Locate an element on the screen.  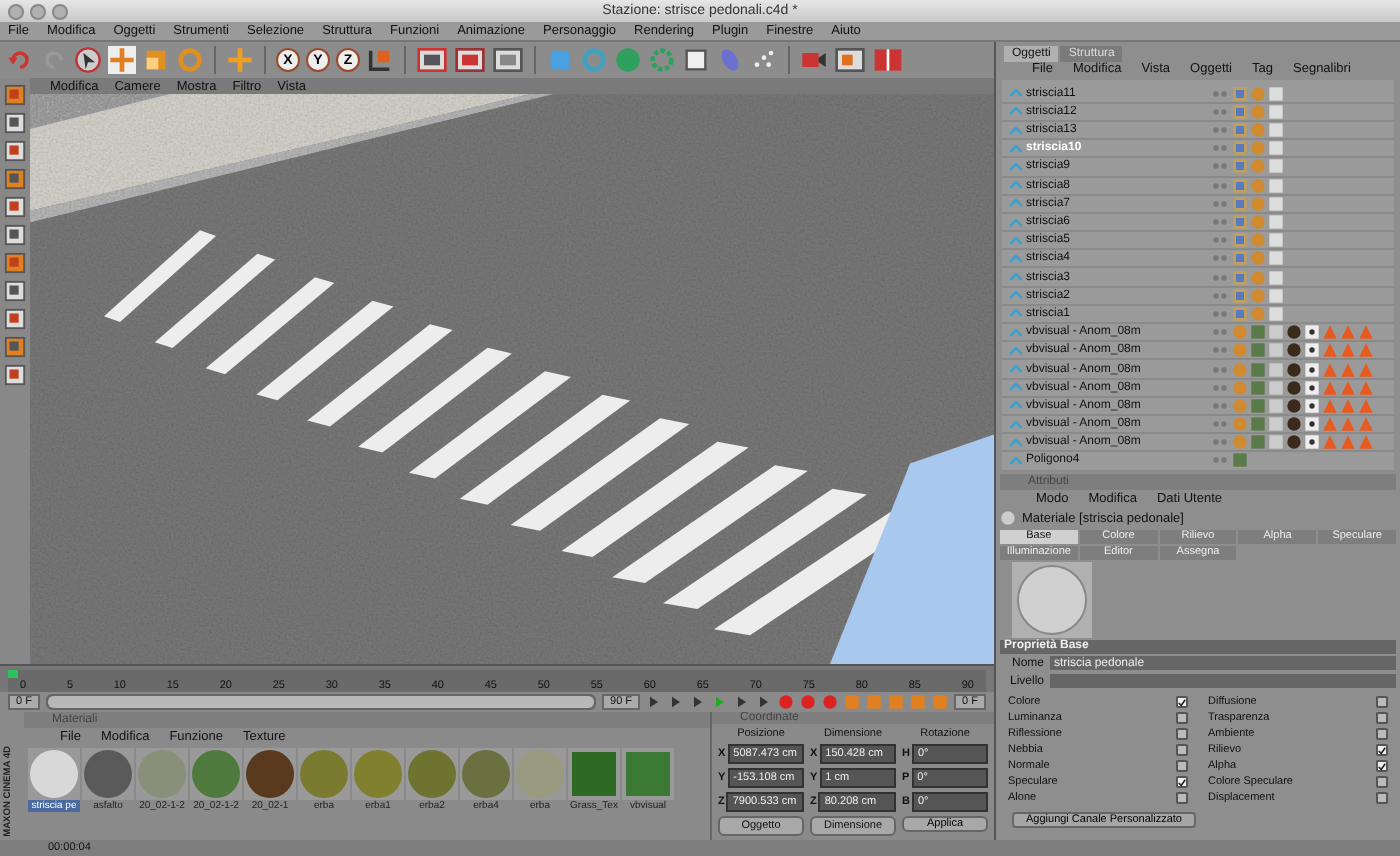
key-parameter-icon is located at coordinates (918, 702).